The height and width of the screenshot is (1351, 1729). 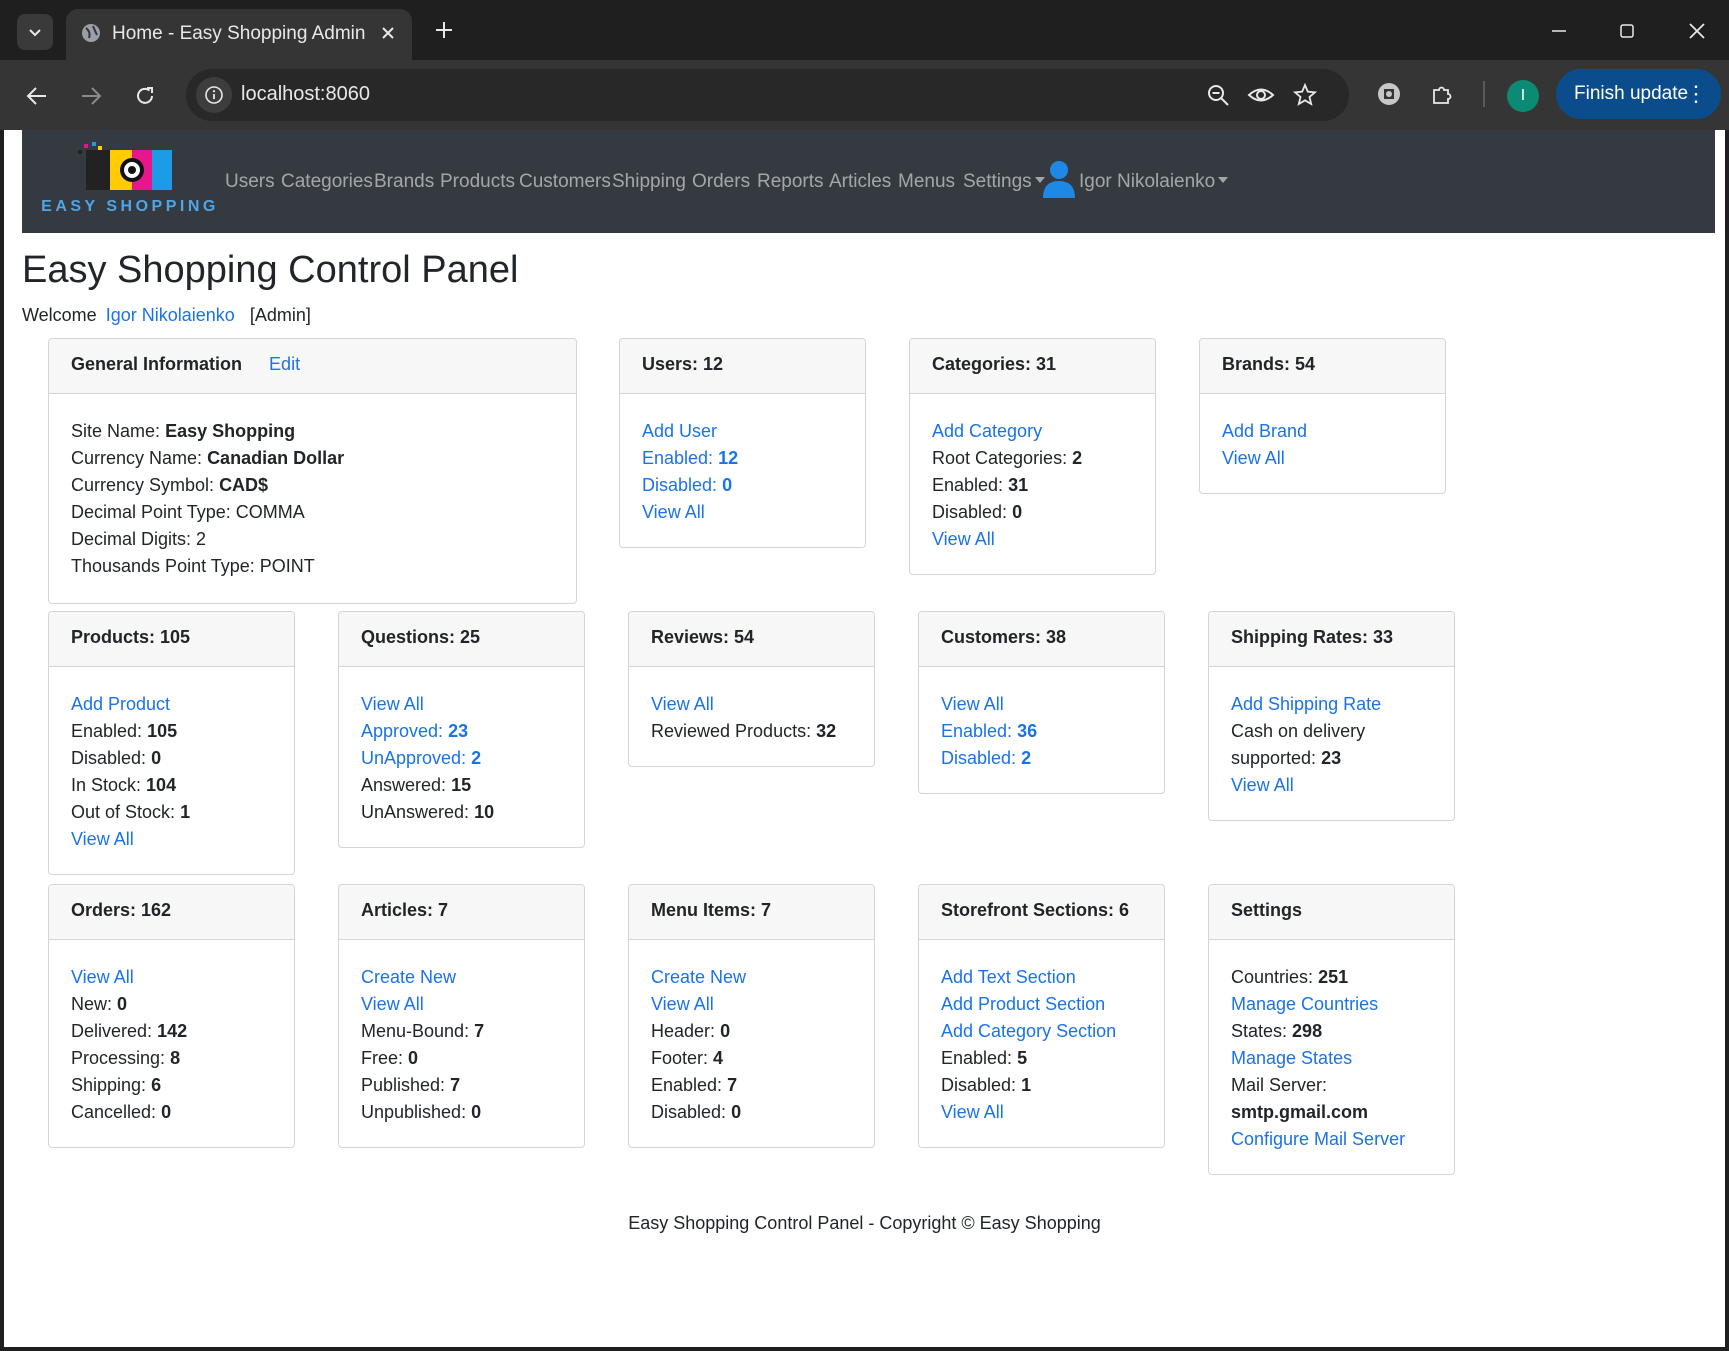 I want to click on manage-countries-link: Manage Countries, so click(x=1331, y=1004).